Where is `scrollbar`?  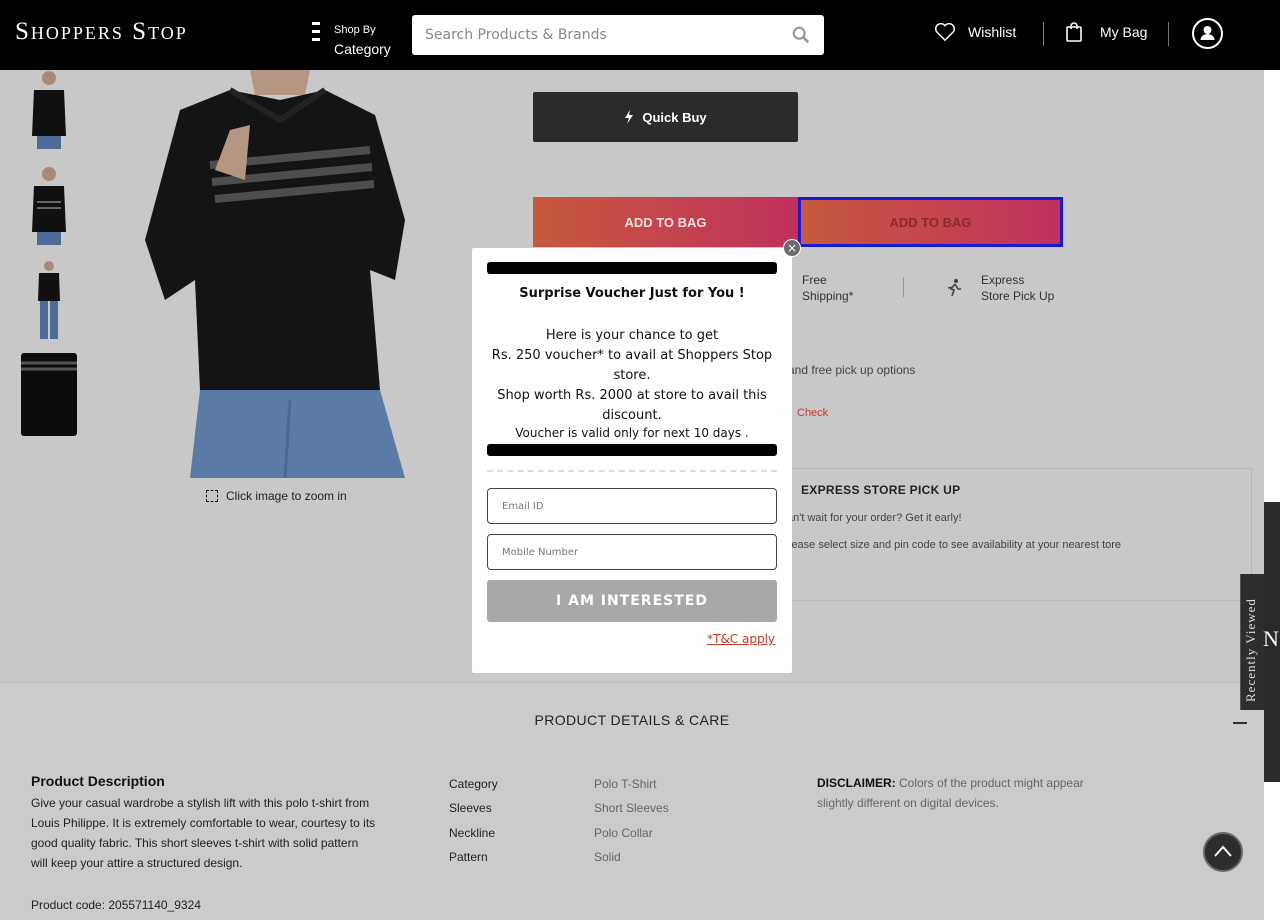 scrollbar is located at coordinates (1272, 495).